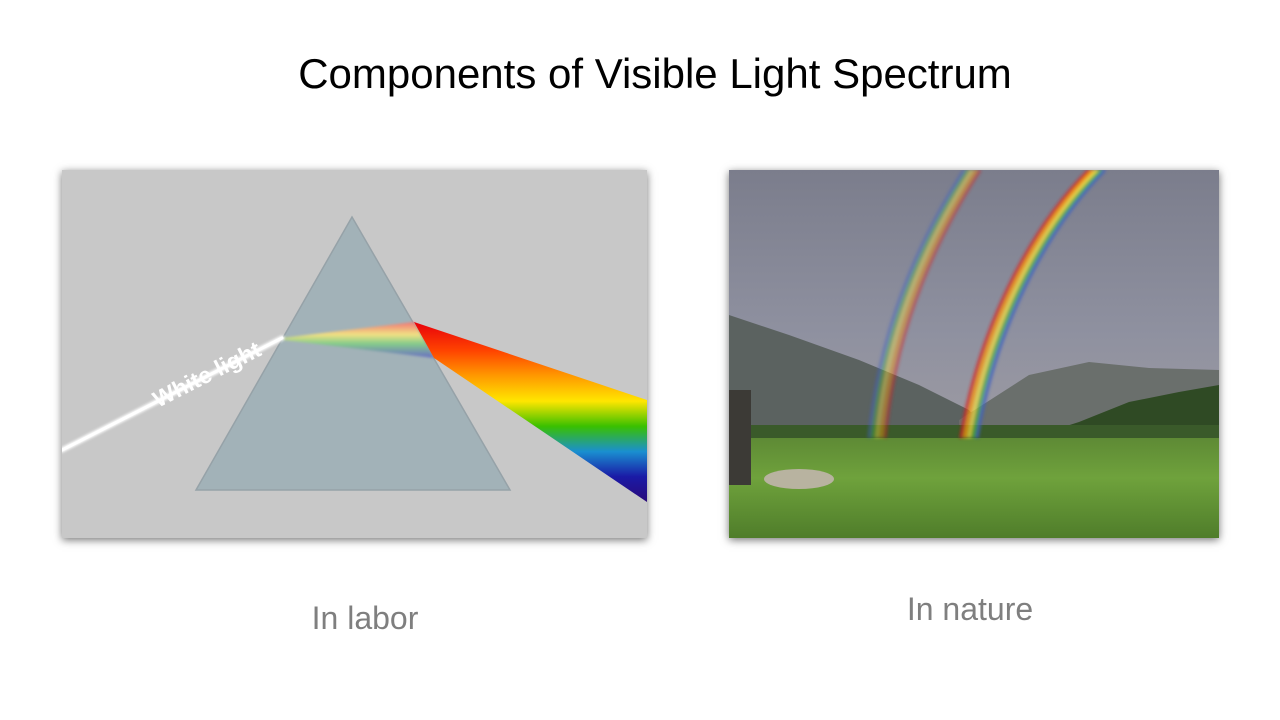 Image resolution: width=1280 pixels, height=720 pixels. Describe the element at coordinates (365, 618) in the screenshot. I see `caption-in-labor: In labor` at that location.